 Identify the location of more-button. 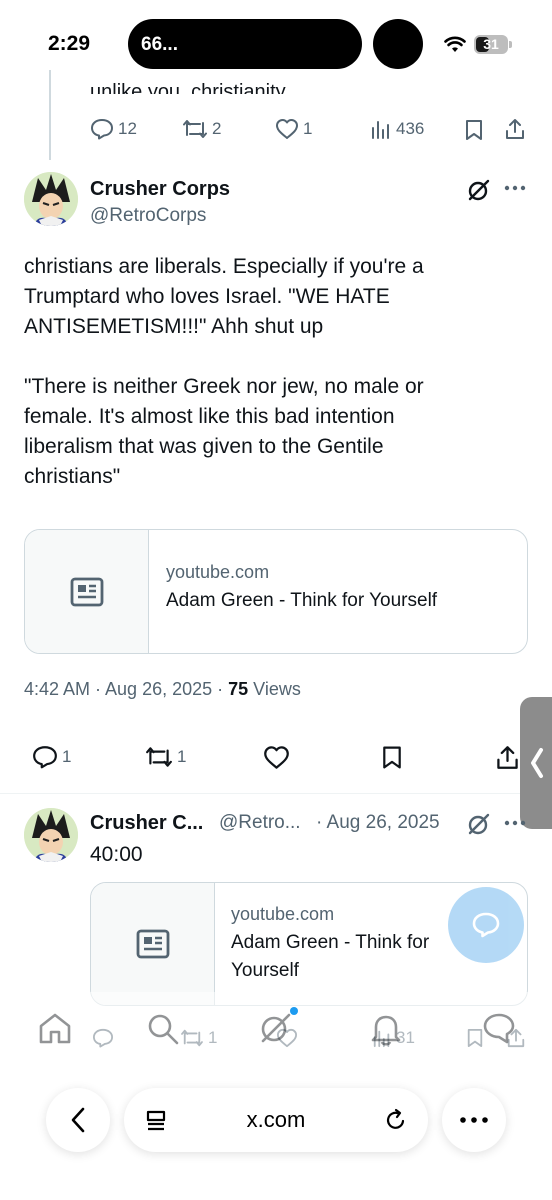
(474, 1120).